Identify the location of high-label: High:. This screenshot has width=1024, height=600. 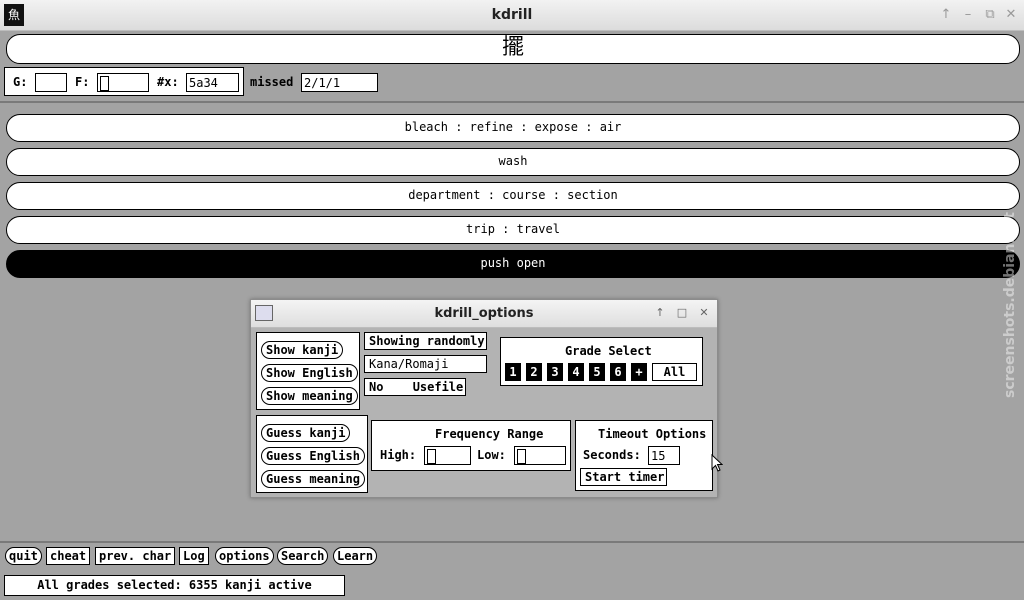
(398, 455).